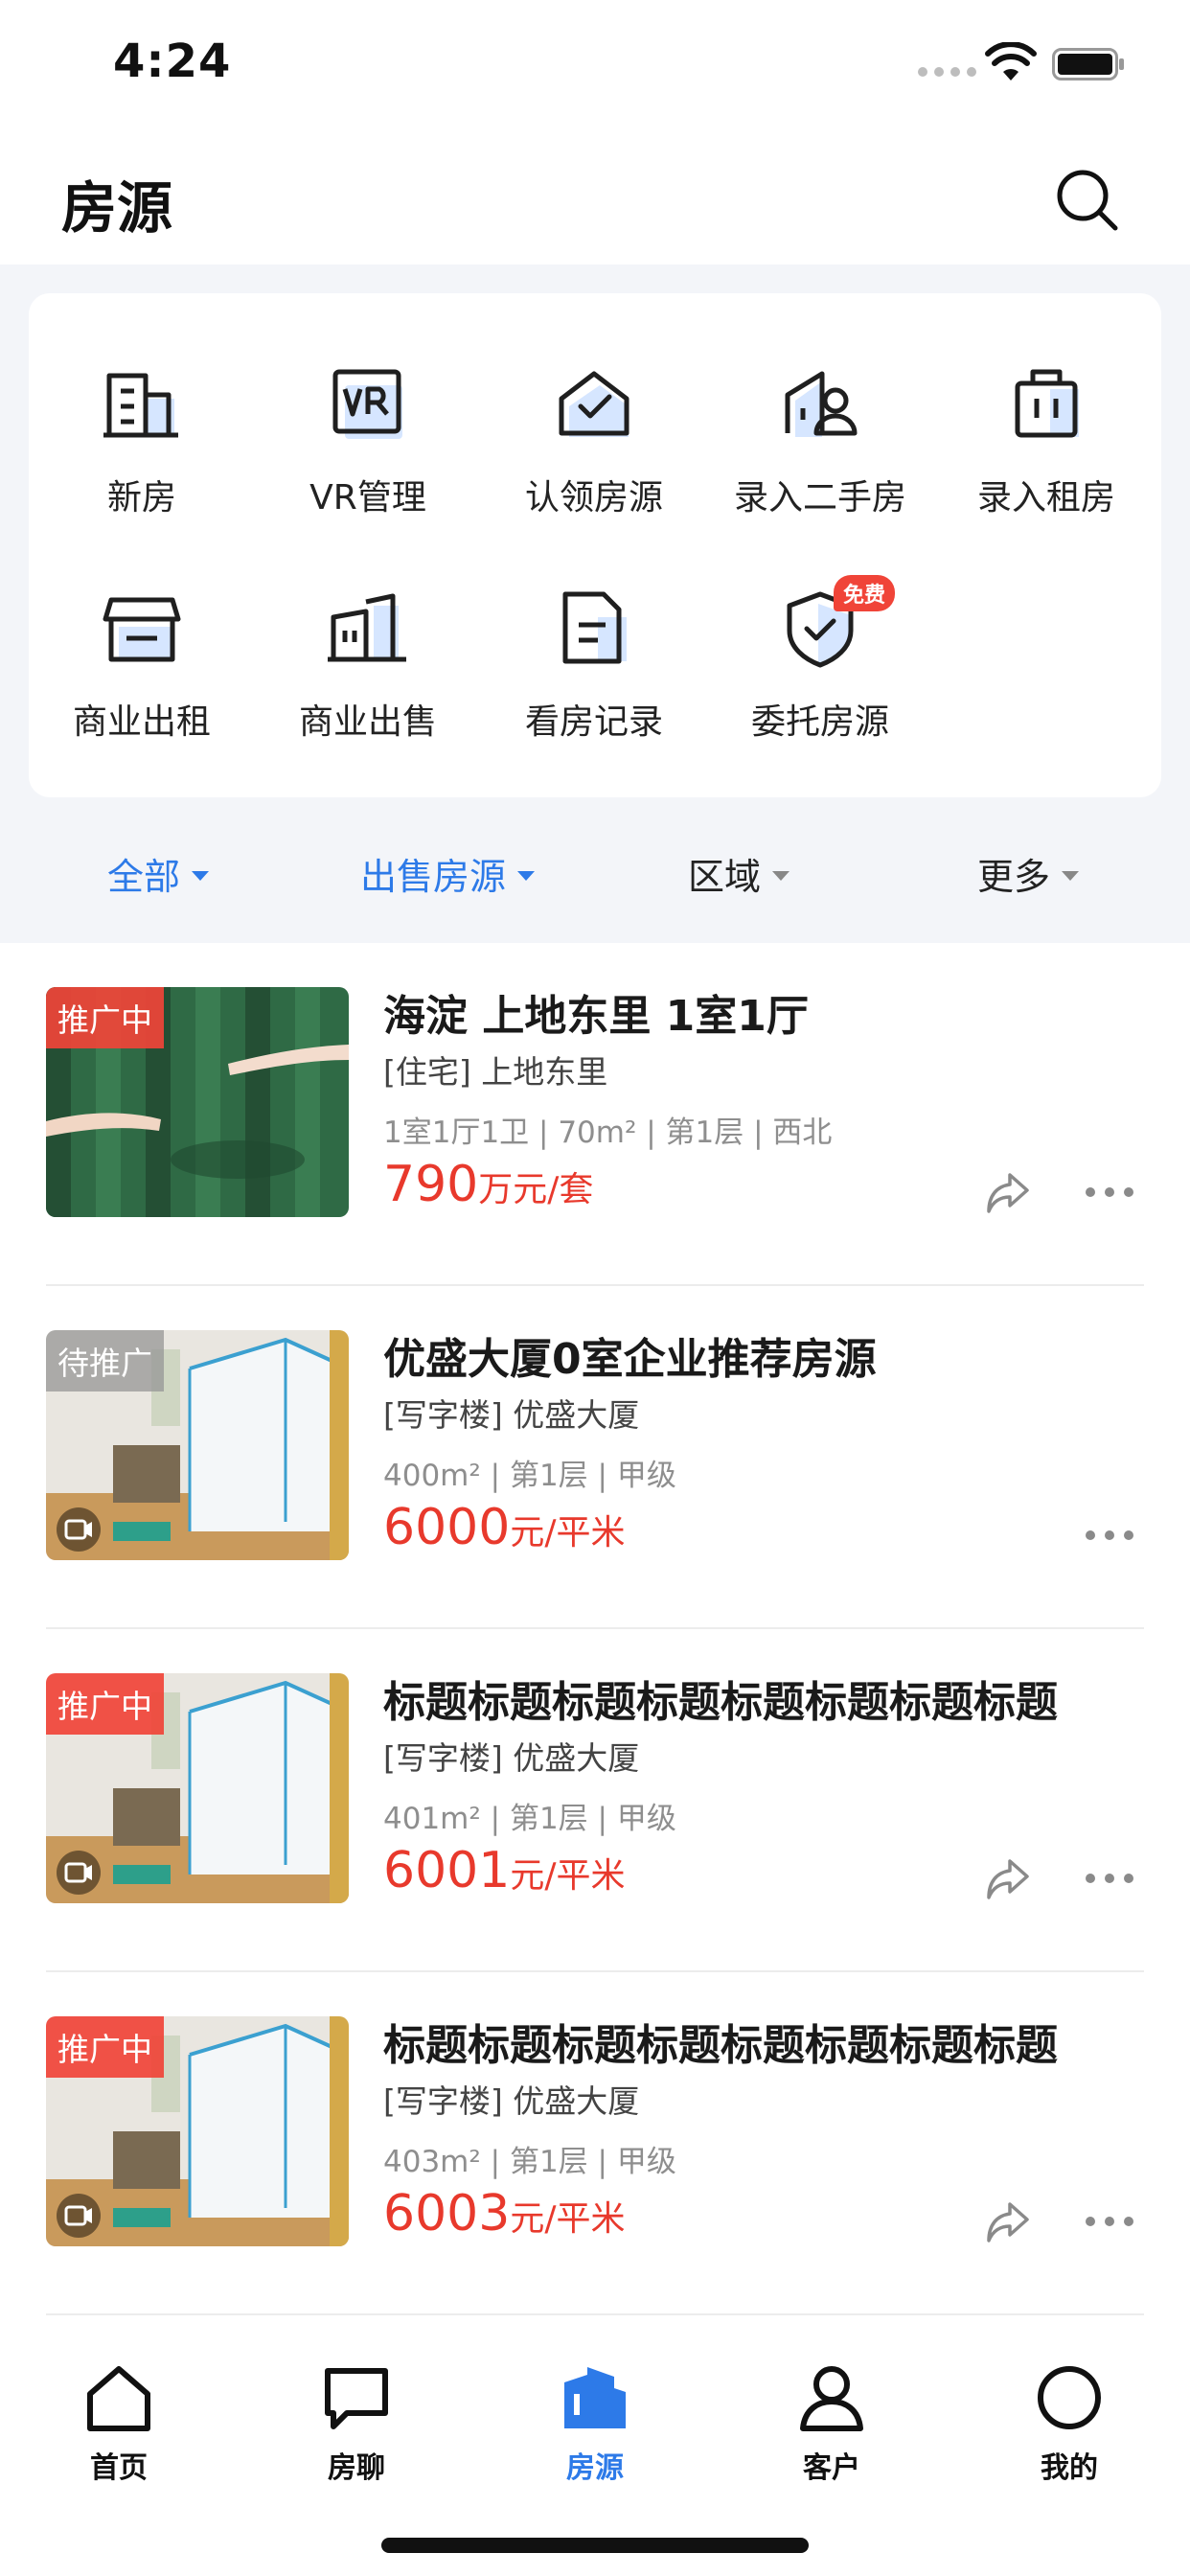  What do you see at coordinates (367, 722) in the screenshot?
I see `quick-action-label: 商业出售` at bounding box center [367, 722].